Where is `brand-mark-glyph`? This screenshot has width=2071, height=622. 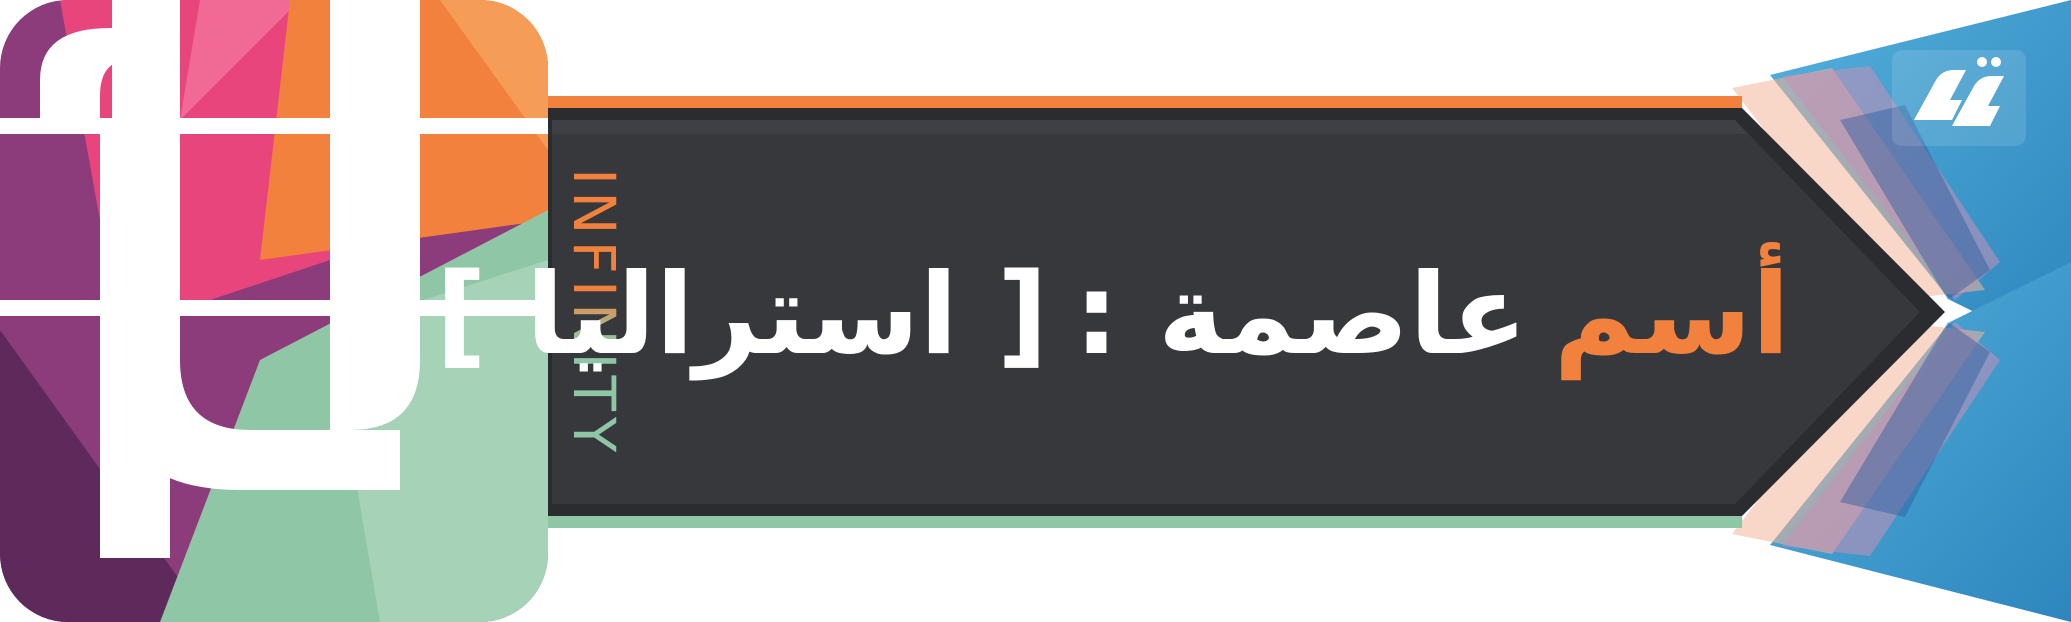
brand-mark-glyph is located at coordinates (1959, 91).